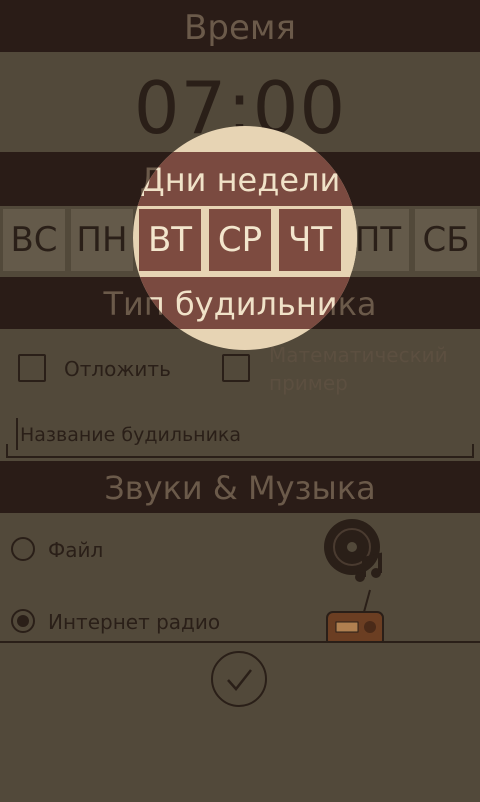  What do you see at coordinates (236, 368) in the screenshot?
I see `math-checkbox` at bounding box center [236, 368].